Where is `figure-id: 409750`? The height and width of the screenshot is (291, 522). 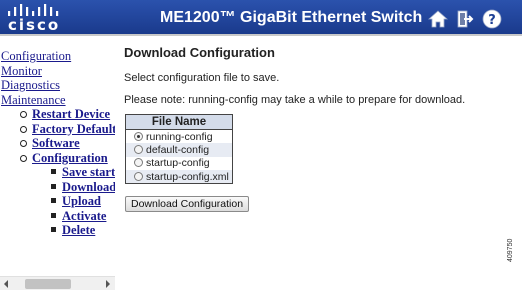 figure-id: 409750 is located at coordinates (510, 250).